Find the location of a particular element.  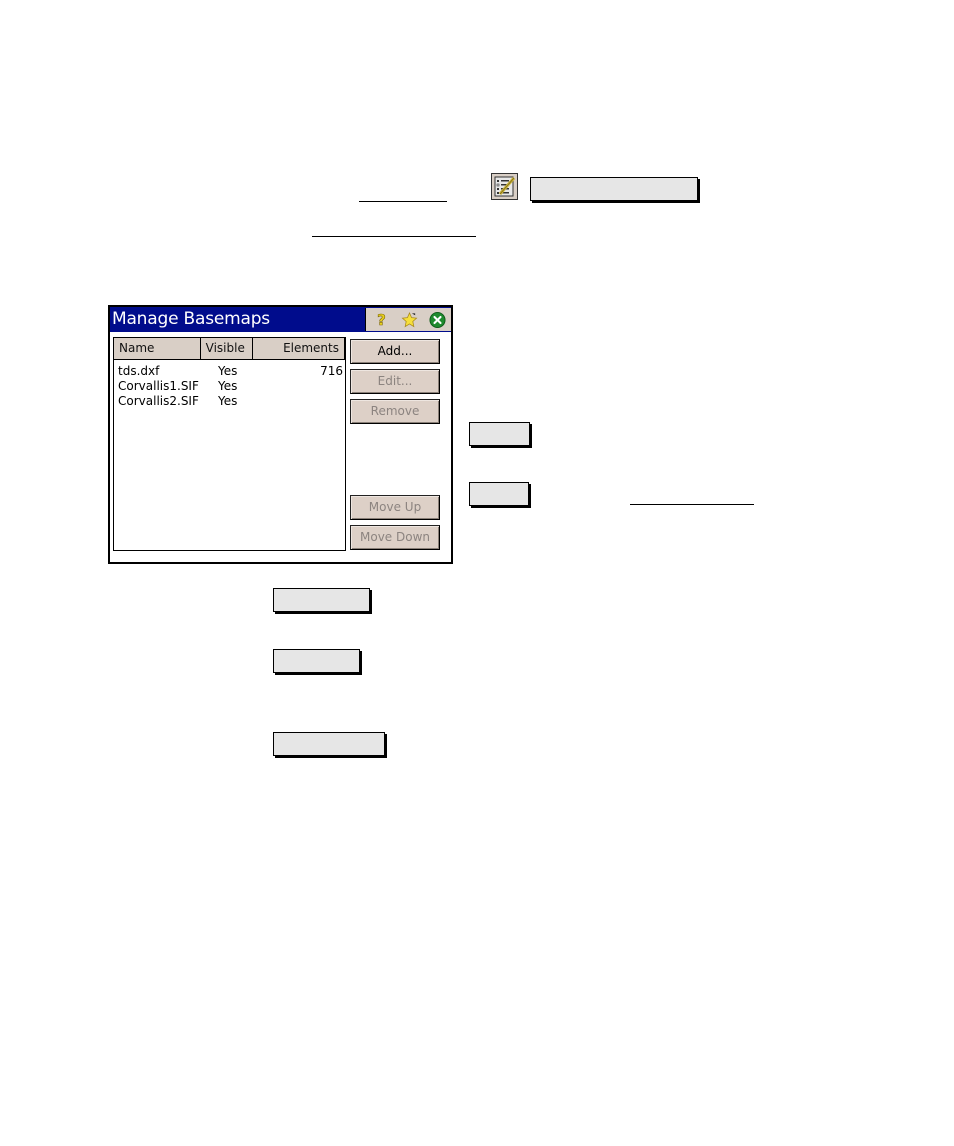

dialog-title: Manage Basemaps is located at coordinates (191, 319).